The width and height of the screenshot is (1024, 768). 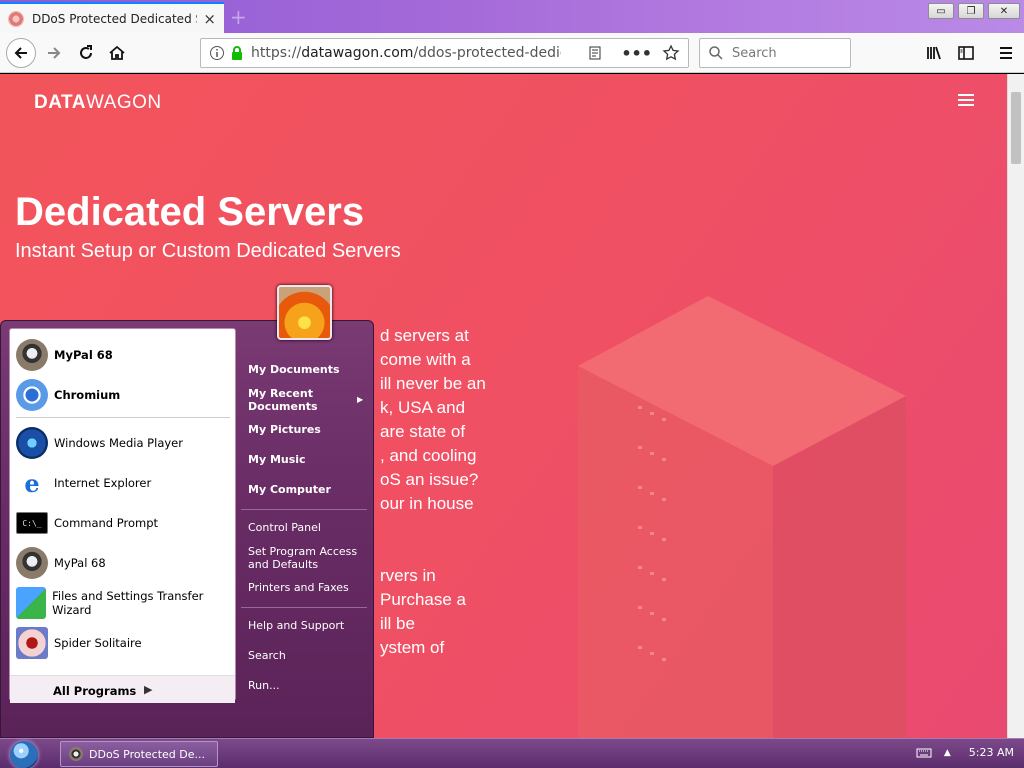 I want to click on user-avatar, so click(x=304, y=312).